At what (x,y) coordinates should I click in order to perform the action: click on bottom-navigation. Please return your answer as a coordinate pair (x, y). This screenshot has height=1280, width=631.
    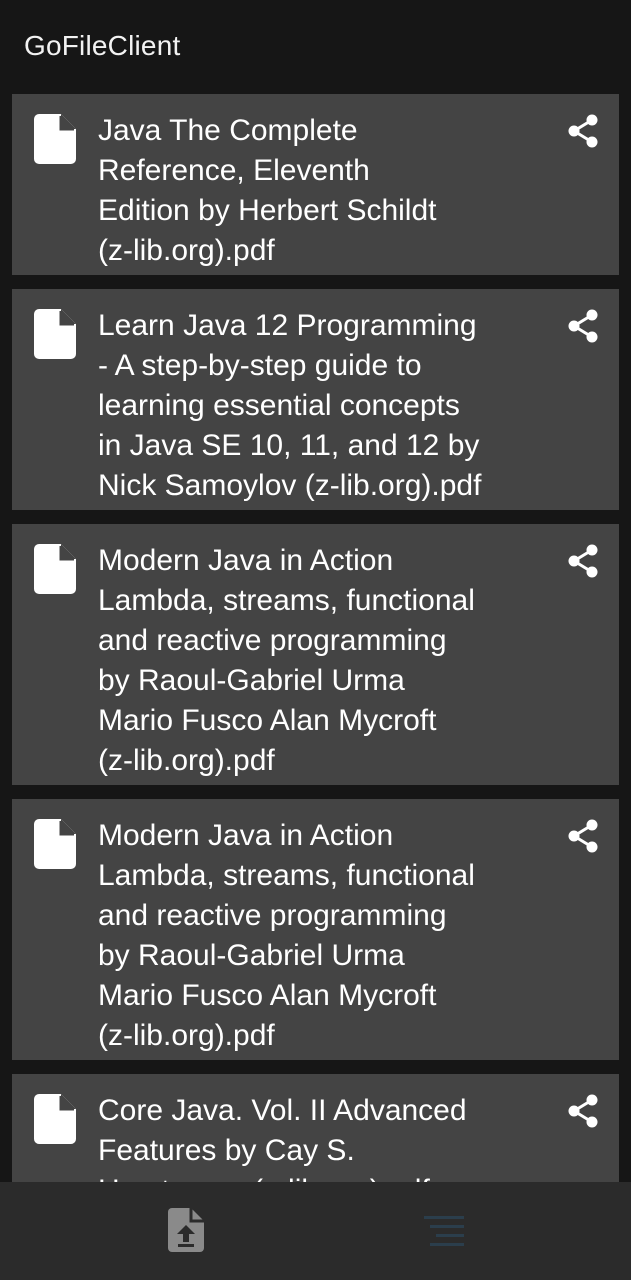
    Looking at the image, I should click on (315, 1231).